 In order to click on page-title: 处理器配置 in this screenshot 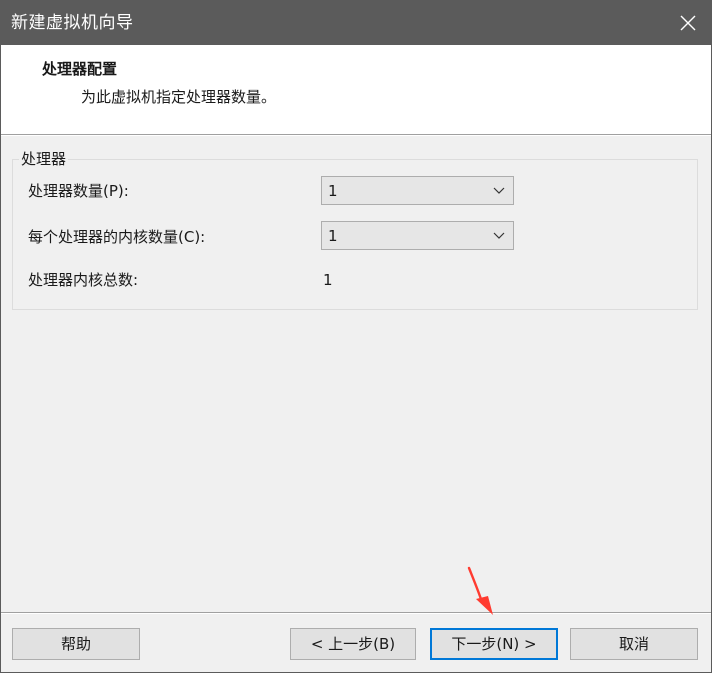, I will do `click(80, 69)`.